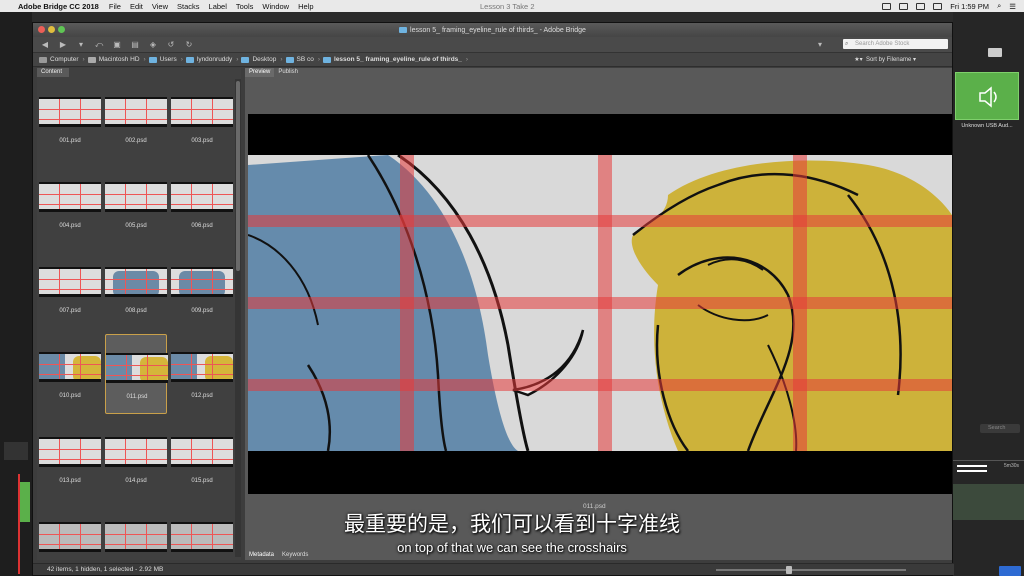 The image size is (1024, 576). What do you see at coordinates (202, 396) in the screenshot?
I see `thumbnail-label: 012.psd` at bounding box center [202, 396].